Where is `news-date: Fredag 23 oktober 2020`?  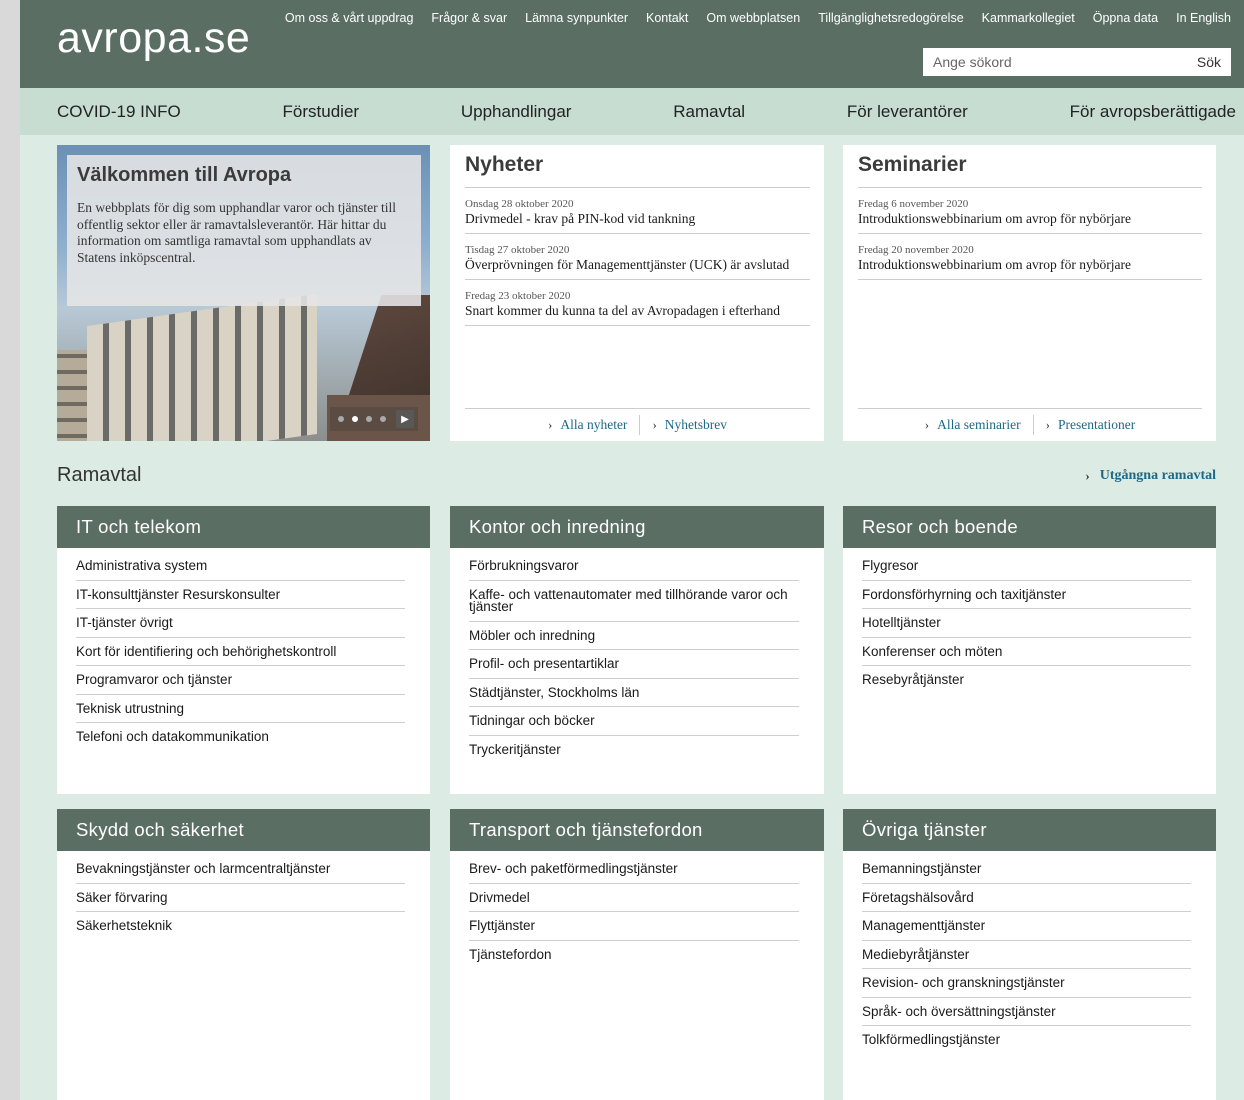 news-date: Fredag 23 oktober 2020 is located at coordinates (518, 296).